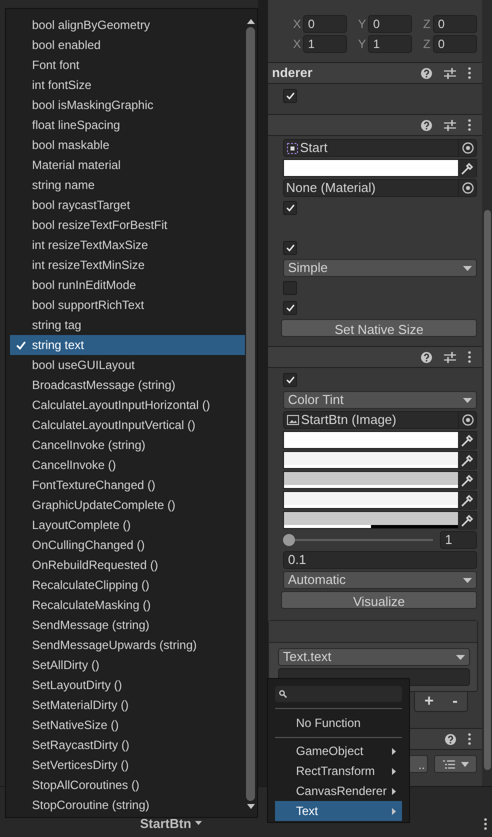 The width and height of the screenshot is (492, 837). I want to click on menu-item: StopCoroutine (string), so click(127, 805).